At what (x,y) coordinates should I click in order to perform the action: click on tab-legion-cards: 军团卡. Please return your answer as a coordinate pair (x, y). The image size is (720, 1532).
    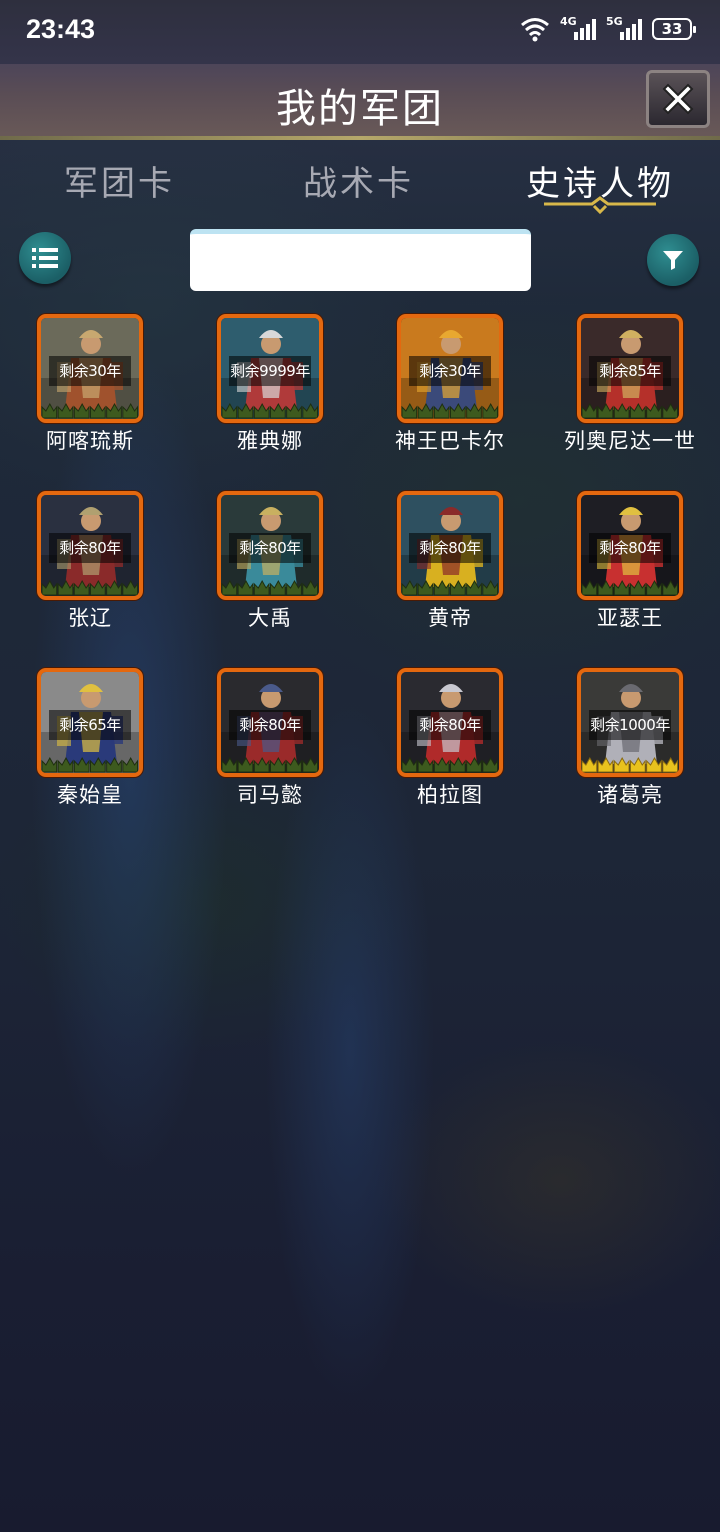
    Looking at the image, I should click on (119, 180).